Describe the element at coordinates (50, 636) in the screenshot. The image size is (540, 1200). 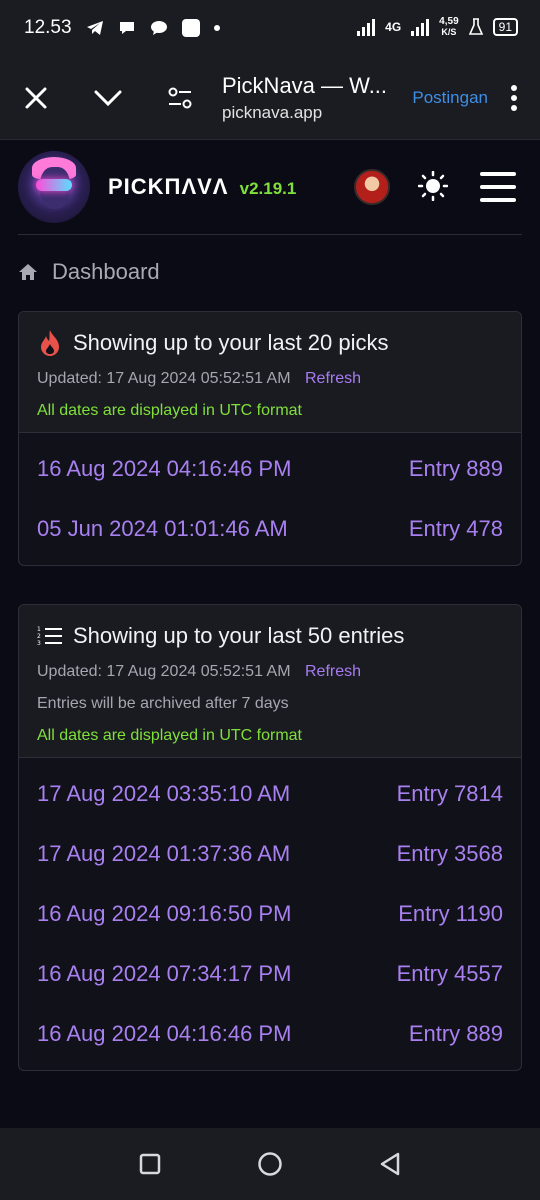
I see `numbered-list-icon: 1 2 3` at that location.